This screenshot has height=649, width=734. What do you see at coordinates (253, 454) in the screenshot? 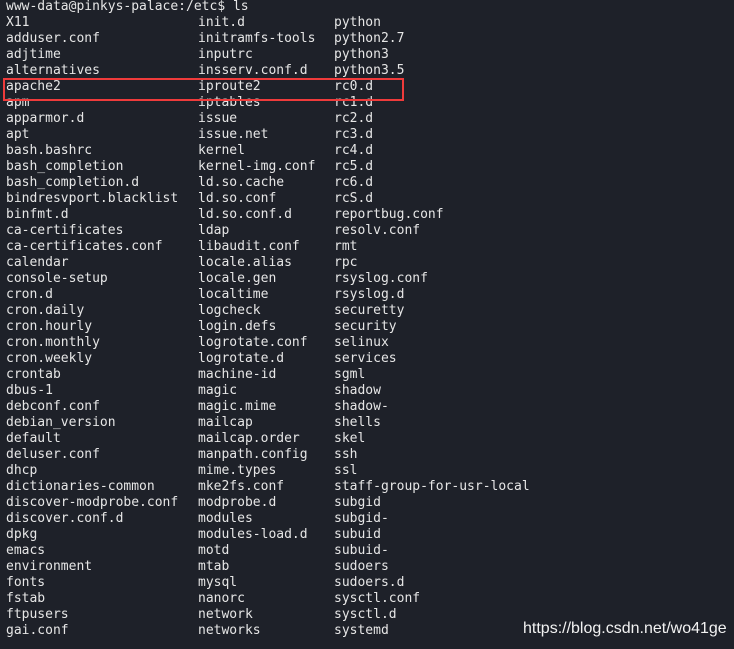
I see `file-entry: manpath.config` at bounding box center [253, 454].